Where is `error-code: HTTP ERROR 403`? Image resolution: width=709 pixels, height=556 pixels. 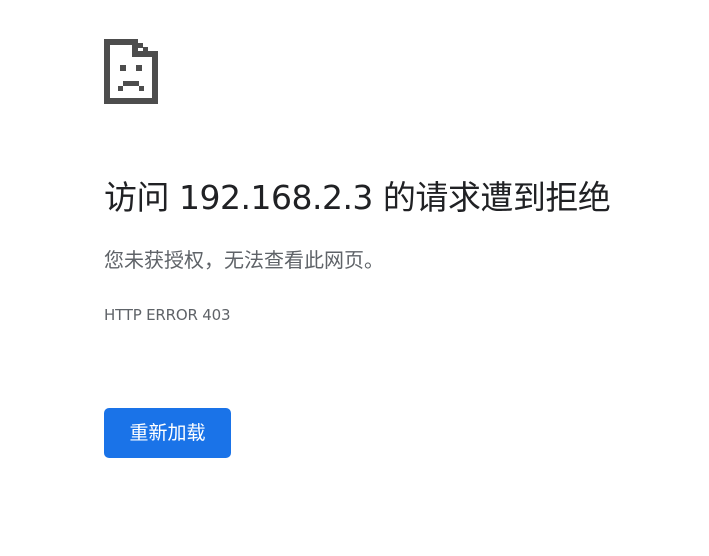 error-code: HTTP ERROR 403 is located at coordinates (167, 315).